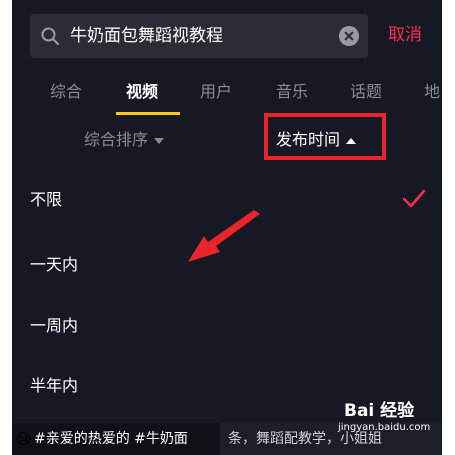 This screenshot has height=455, width=455. I want to click on caret-up-icon, so click(351, 140).